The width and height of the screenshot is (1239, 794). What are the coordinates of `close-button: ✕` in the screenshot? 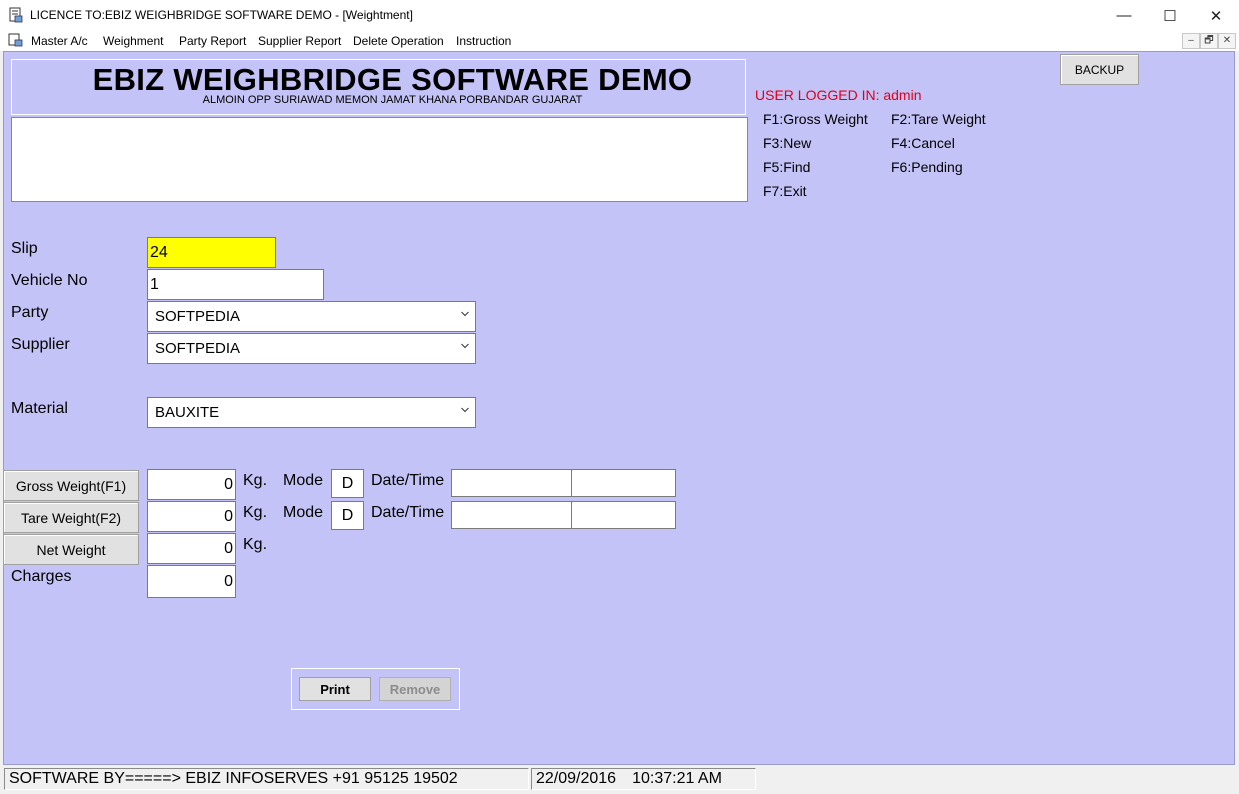 It's located at (1216, 15).